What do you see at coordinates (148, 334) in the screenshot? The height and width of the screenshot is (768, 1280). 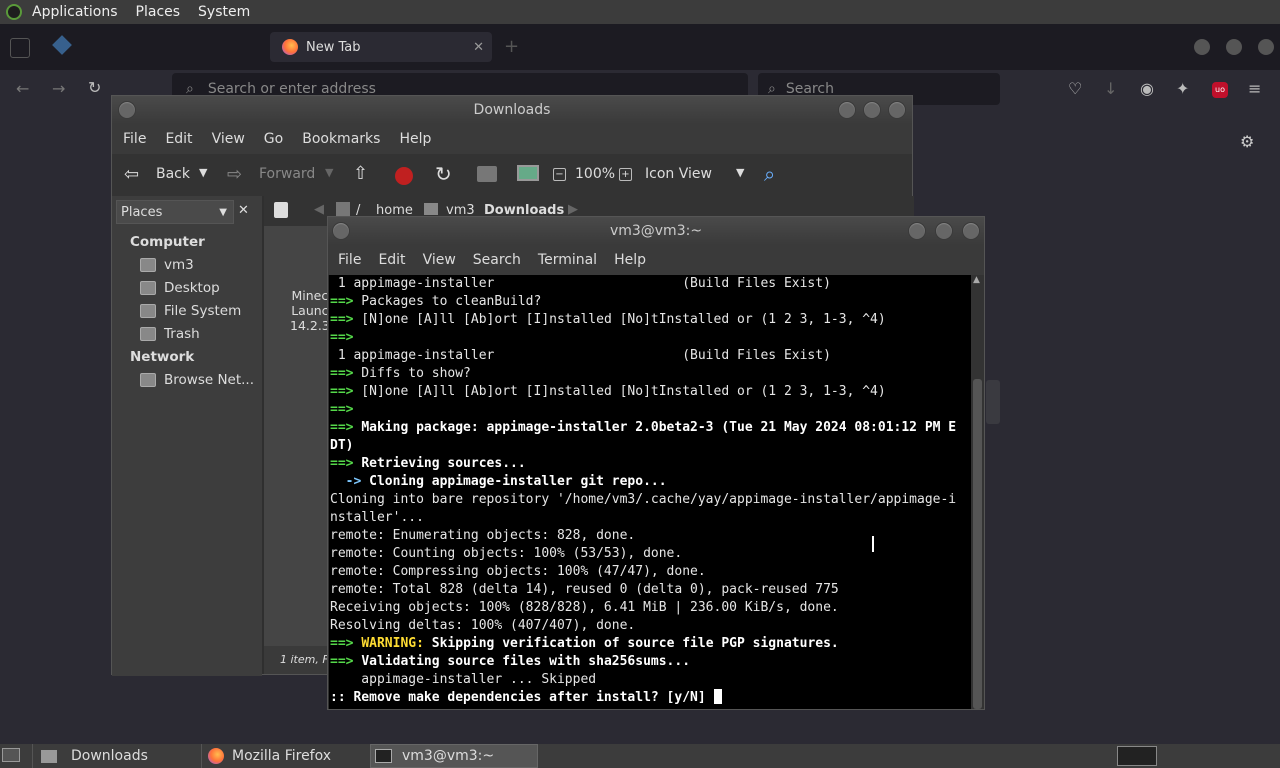 I see `trash-icon` at bounding box center [148, 334].